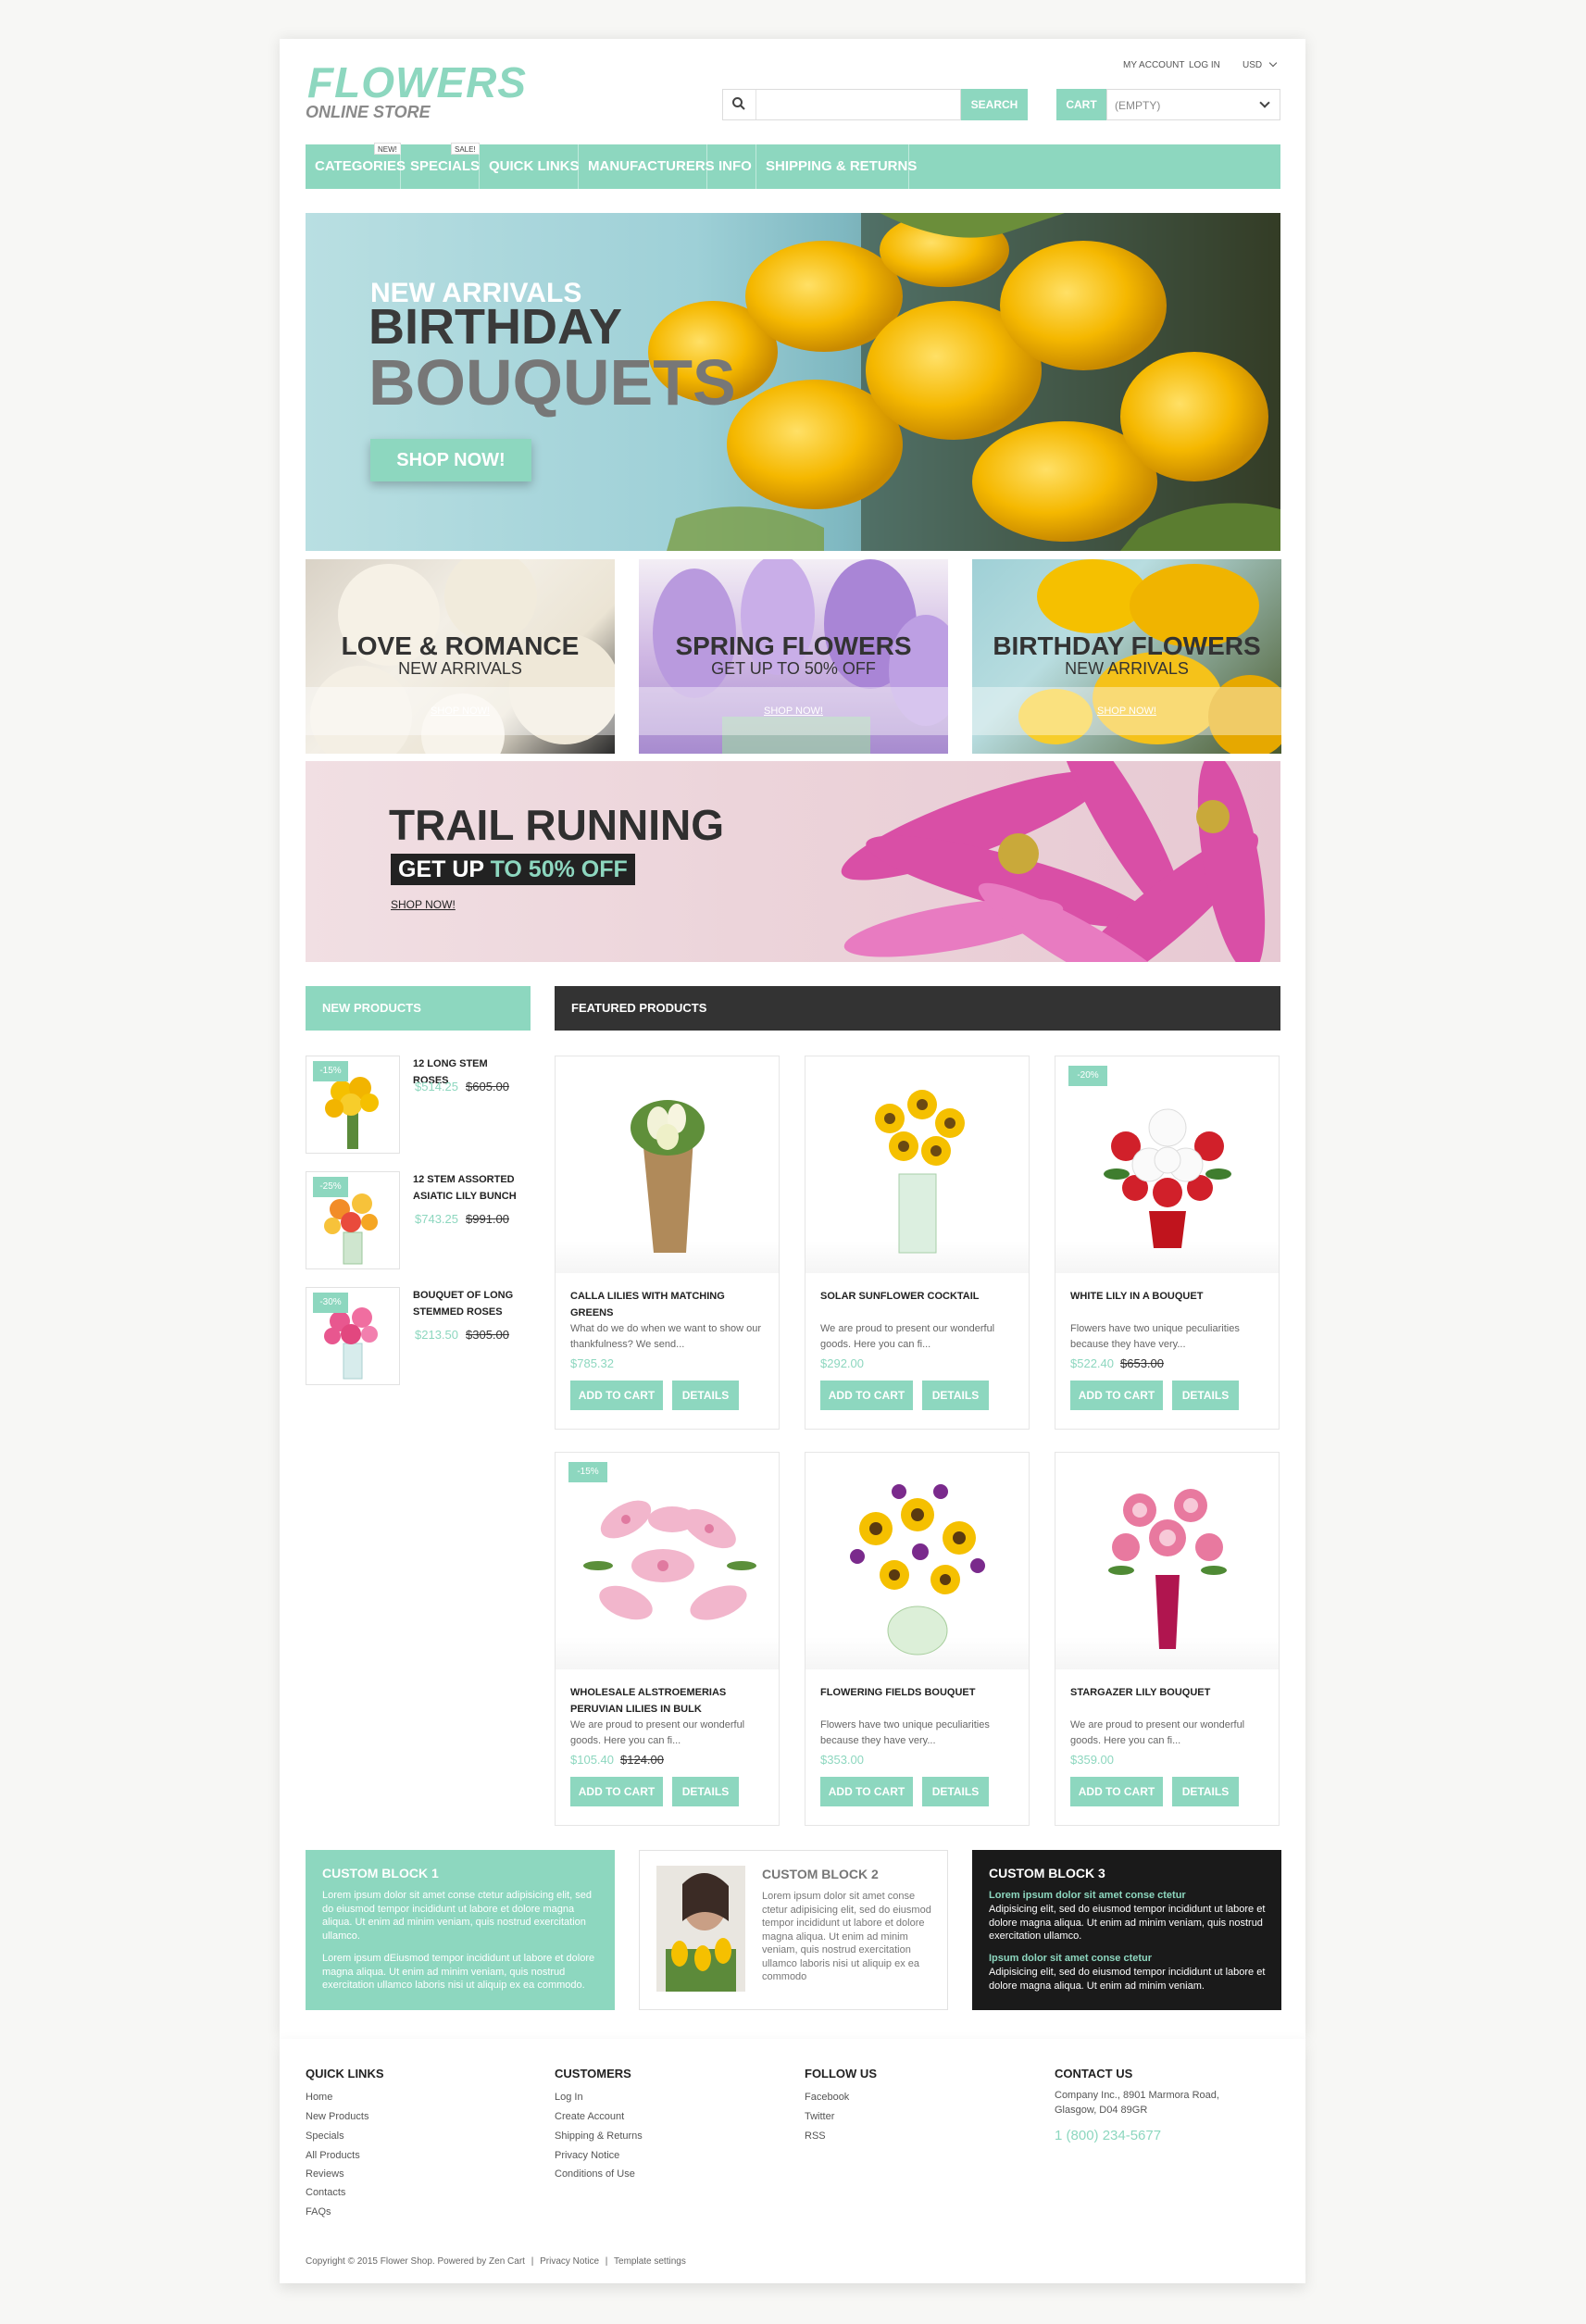 The width and height of the screenshot is (1586, 2324). I want to click on cart-status: (EMPTY), so click(1138, 105).